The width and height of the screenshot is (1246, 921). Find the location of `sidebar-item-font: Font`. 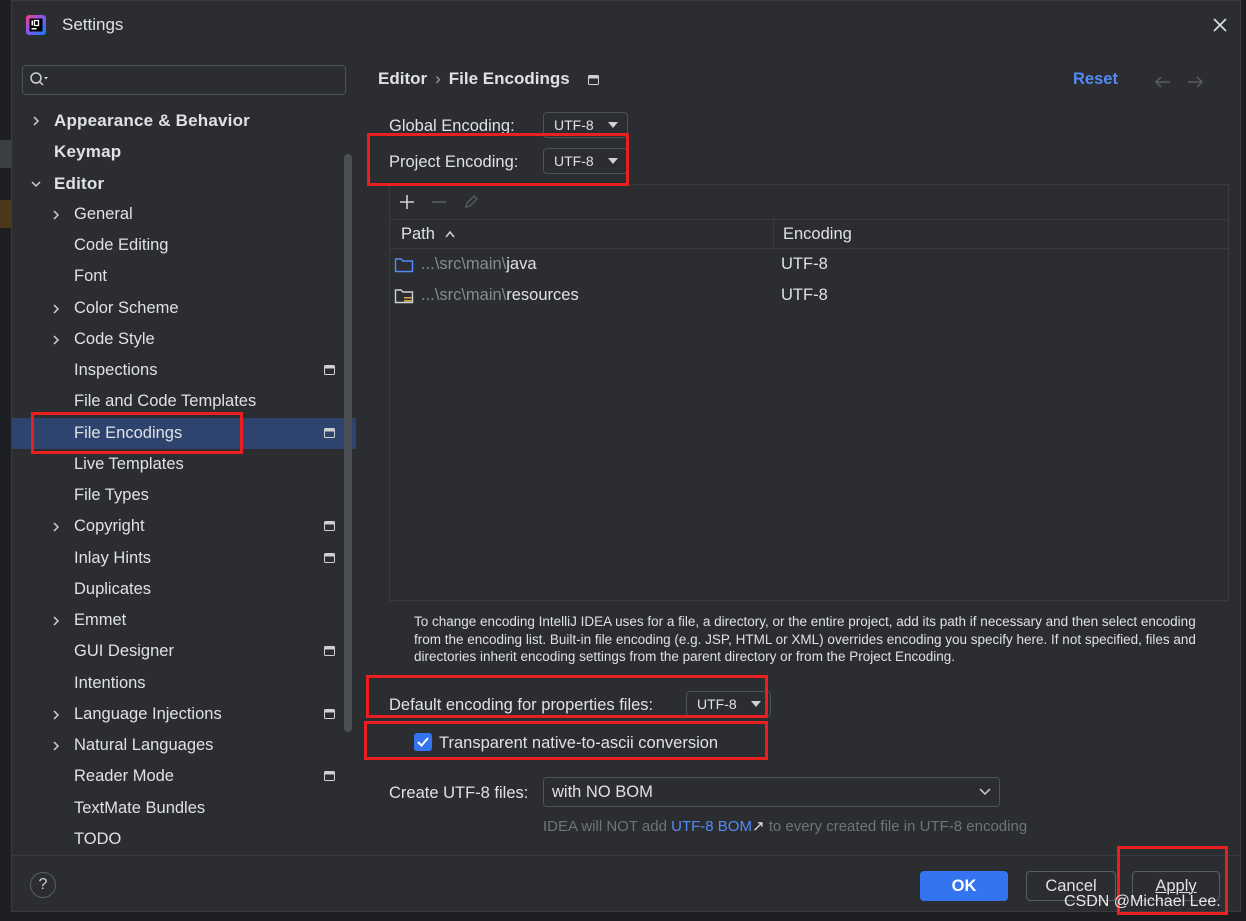

sidebar-item-font: Font is located at coordinates (184, 276).